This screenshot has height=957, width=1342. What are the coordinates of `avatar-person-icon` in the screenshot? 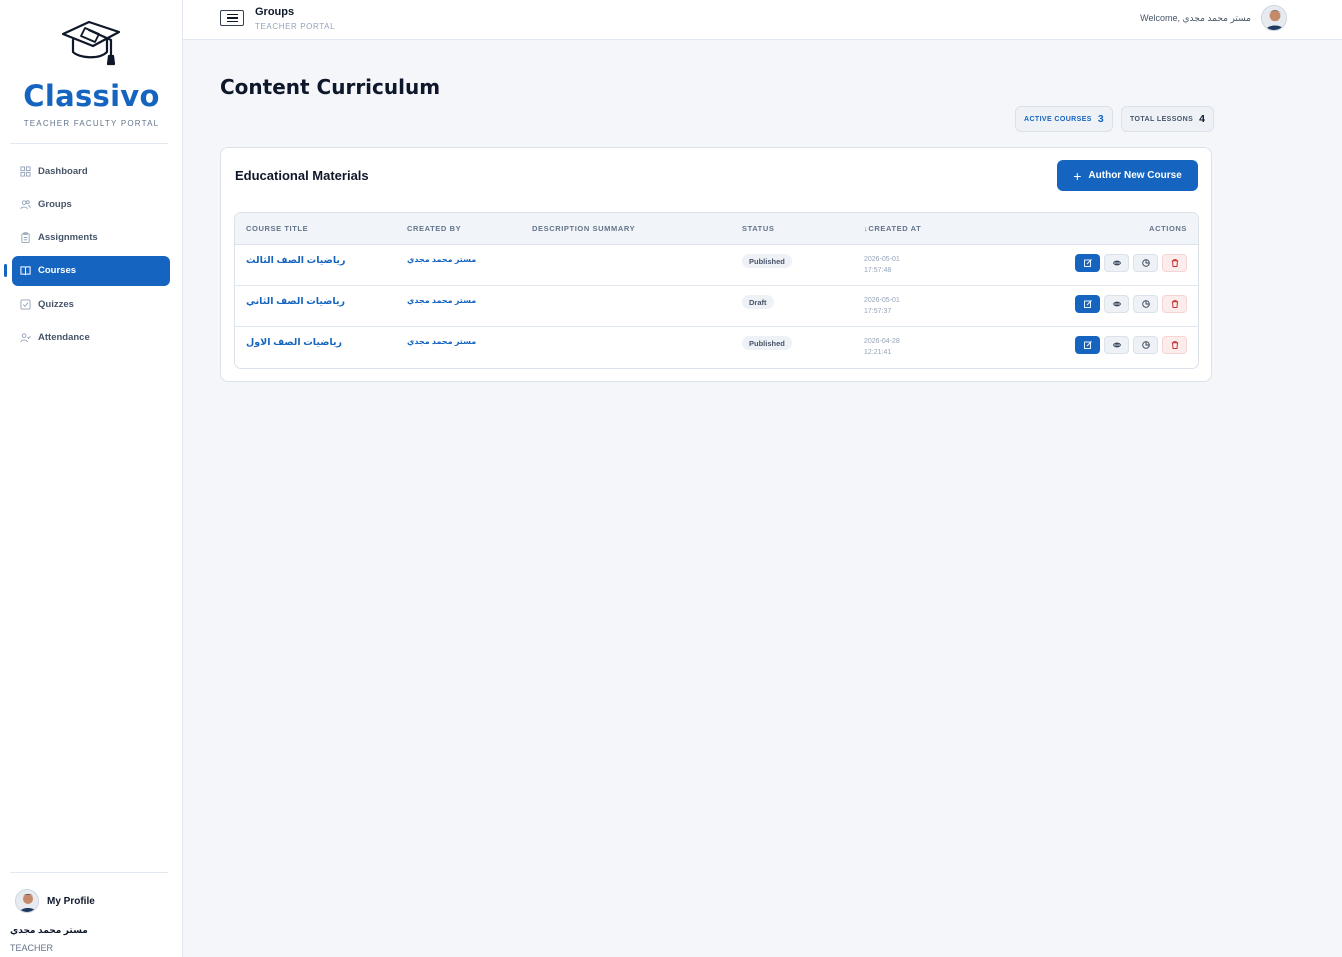 It's located at (1274, 18).